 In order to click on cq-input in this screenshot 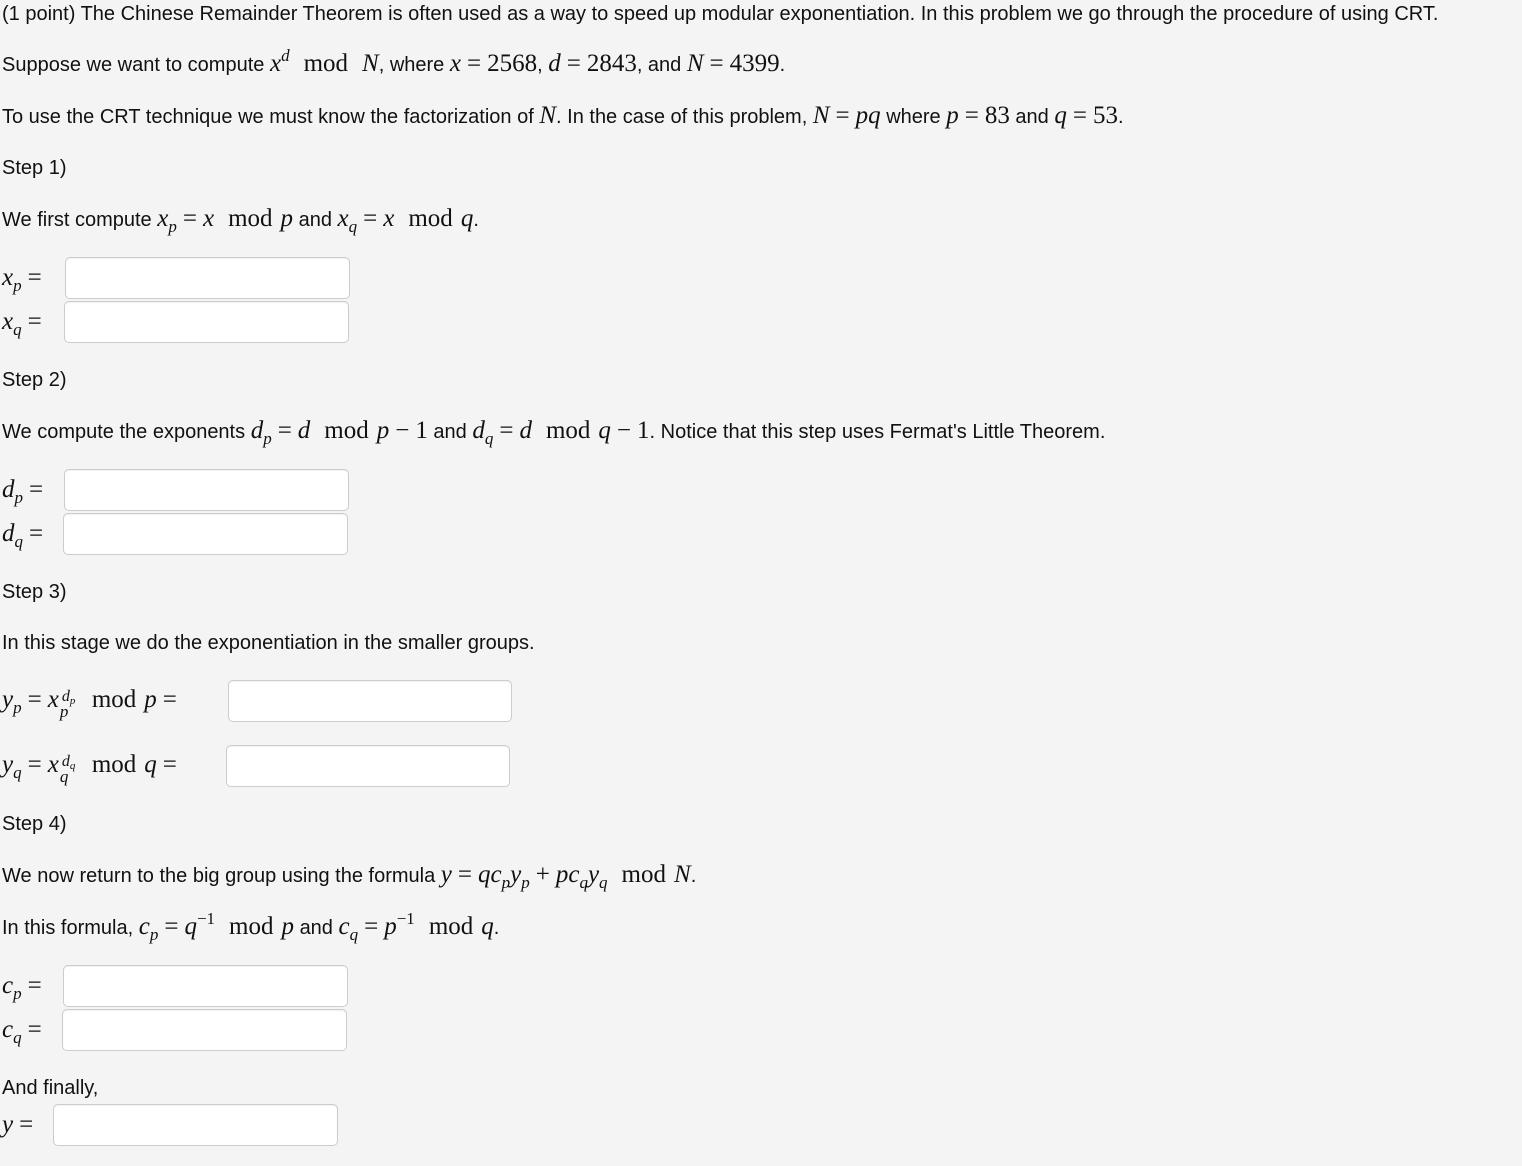, I will do `click(204, 1030)`.